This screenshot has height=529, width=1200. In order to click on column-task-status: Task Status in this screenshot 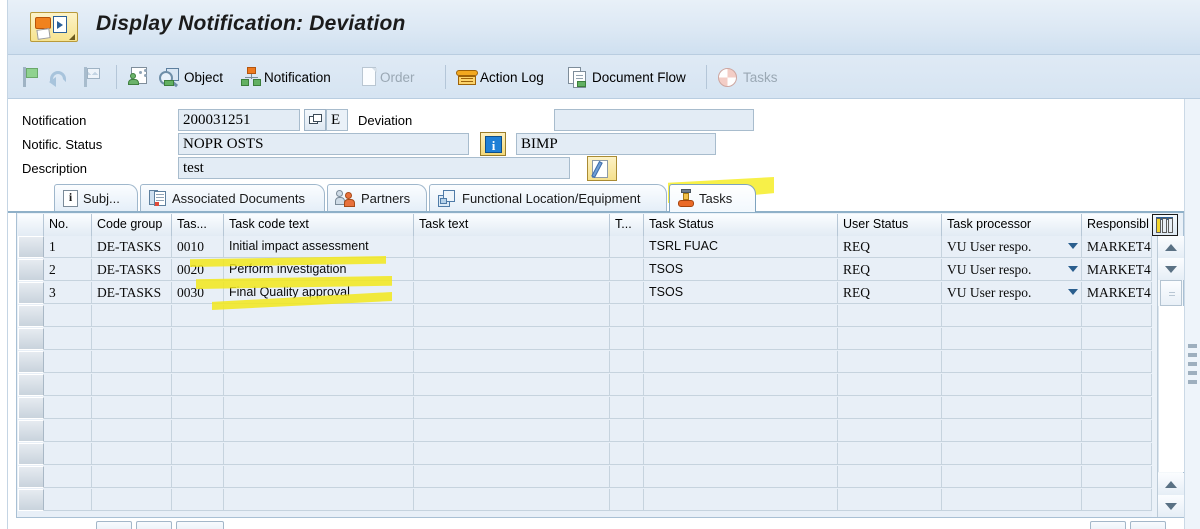, I will do `click(741, 225)`.